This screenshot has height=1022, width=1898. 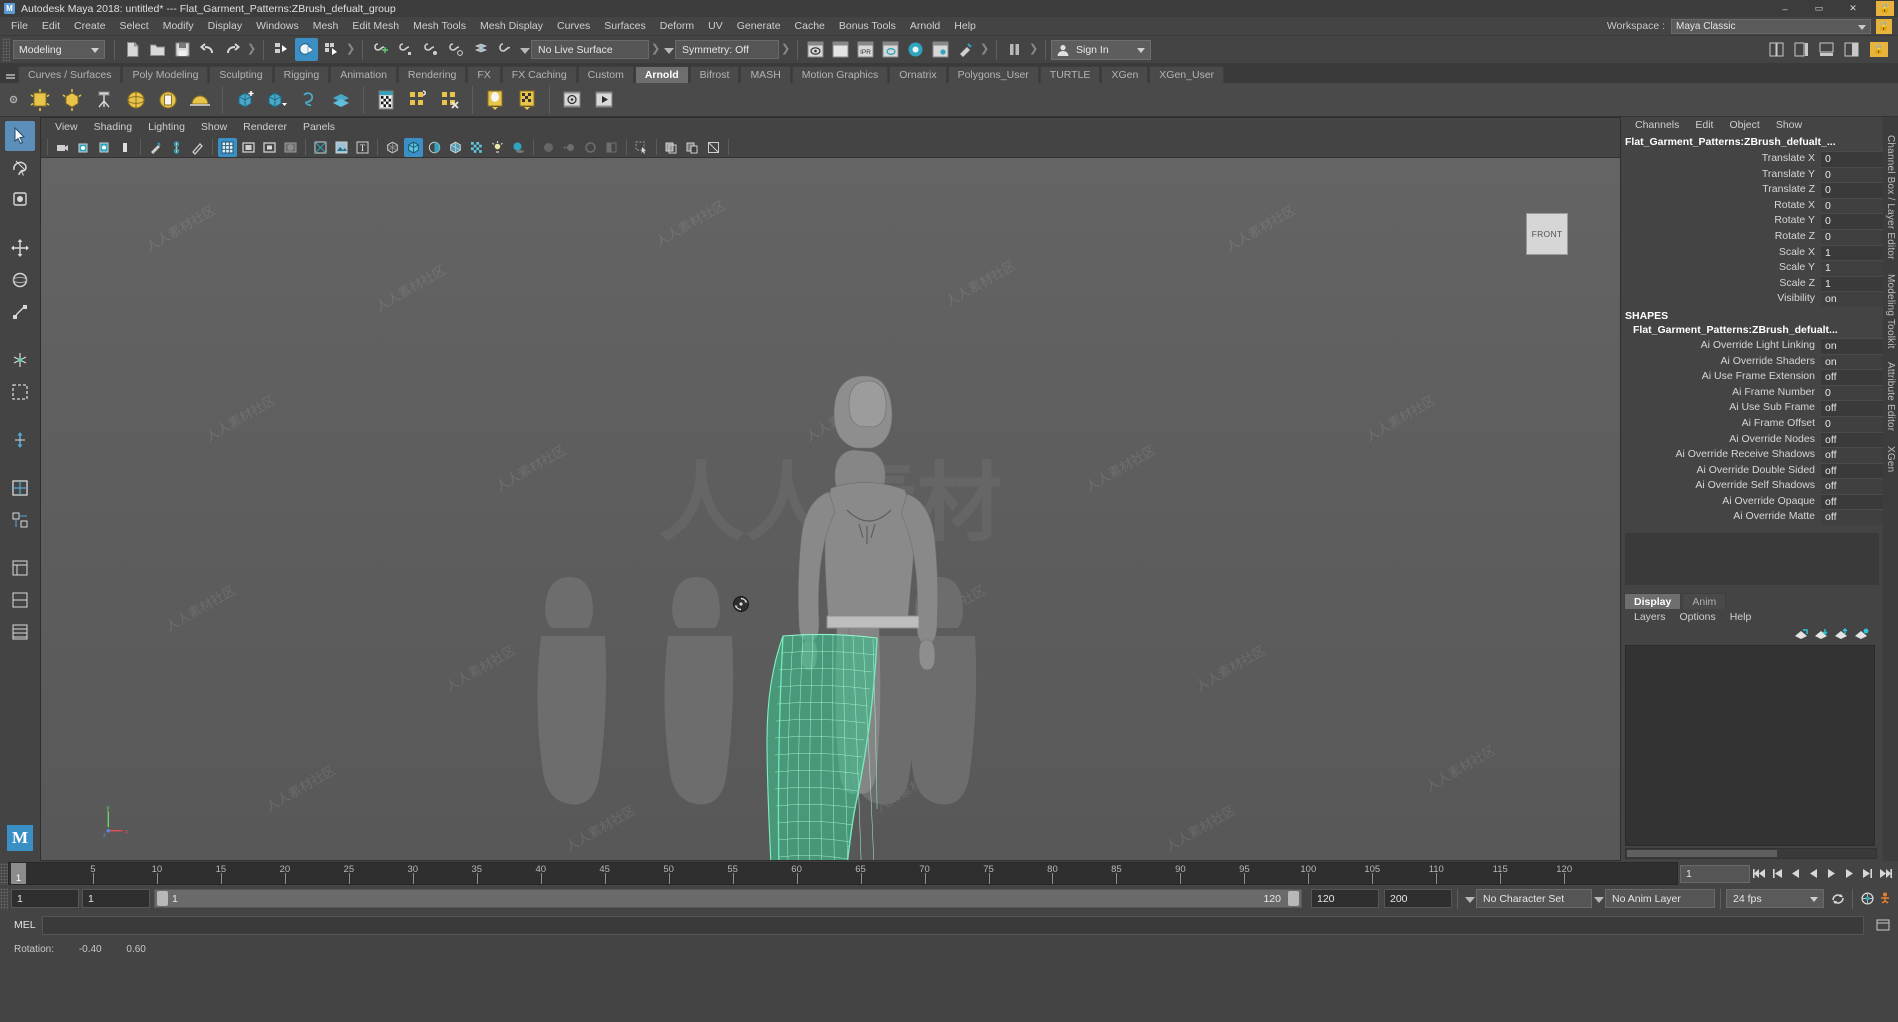 What do you see at coordinates (241, 74) in the screenshot?
I see `shelf-tab-sculpting: Sculpting` at bounding box center [241, 74].